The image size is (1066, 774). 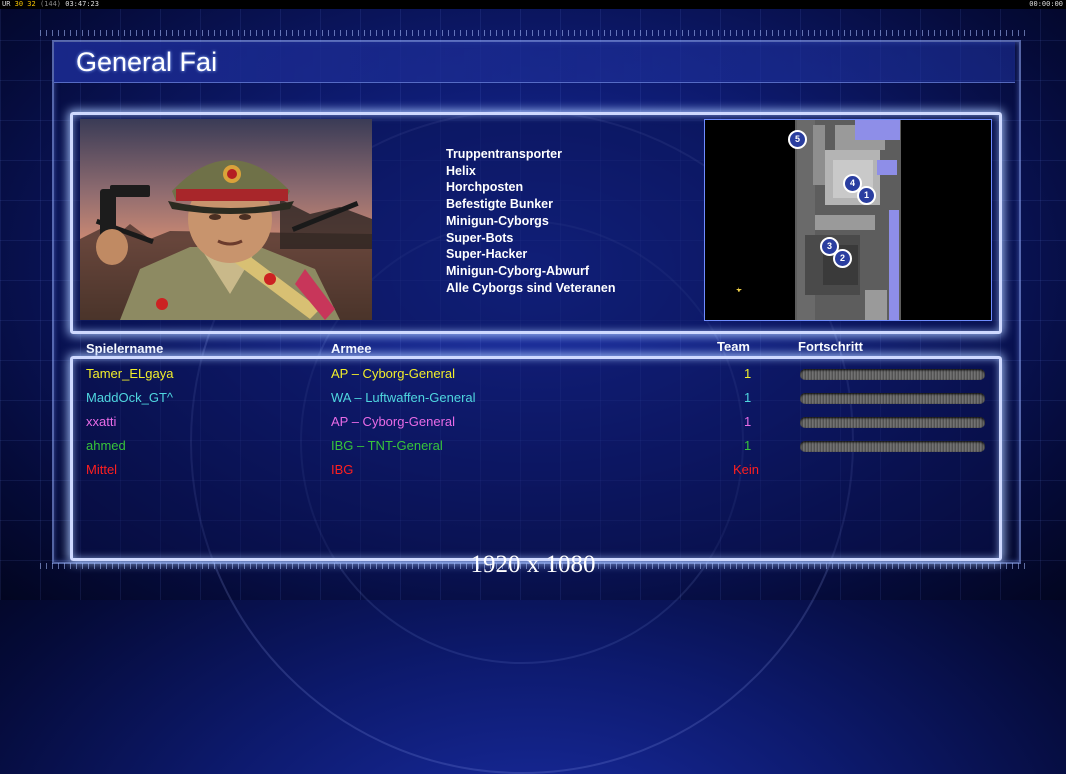 I want to click on column-header-name: Spielername, so click(x=125, y=348).